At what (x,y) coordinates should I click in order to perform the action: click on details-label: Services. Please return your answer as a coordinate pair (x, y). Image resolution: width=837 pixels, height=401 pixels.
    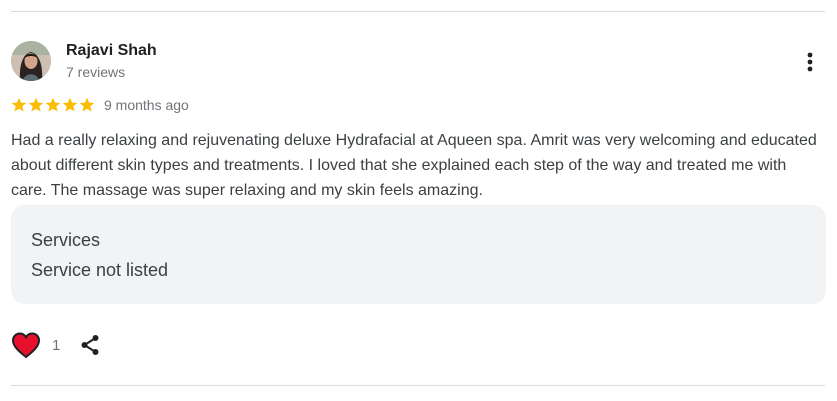
    Looking at the image, I should click on (66, 240).